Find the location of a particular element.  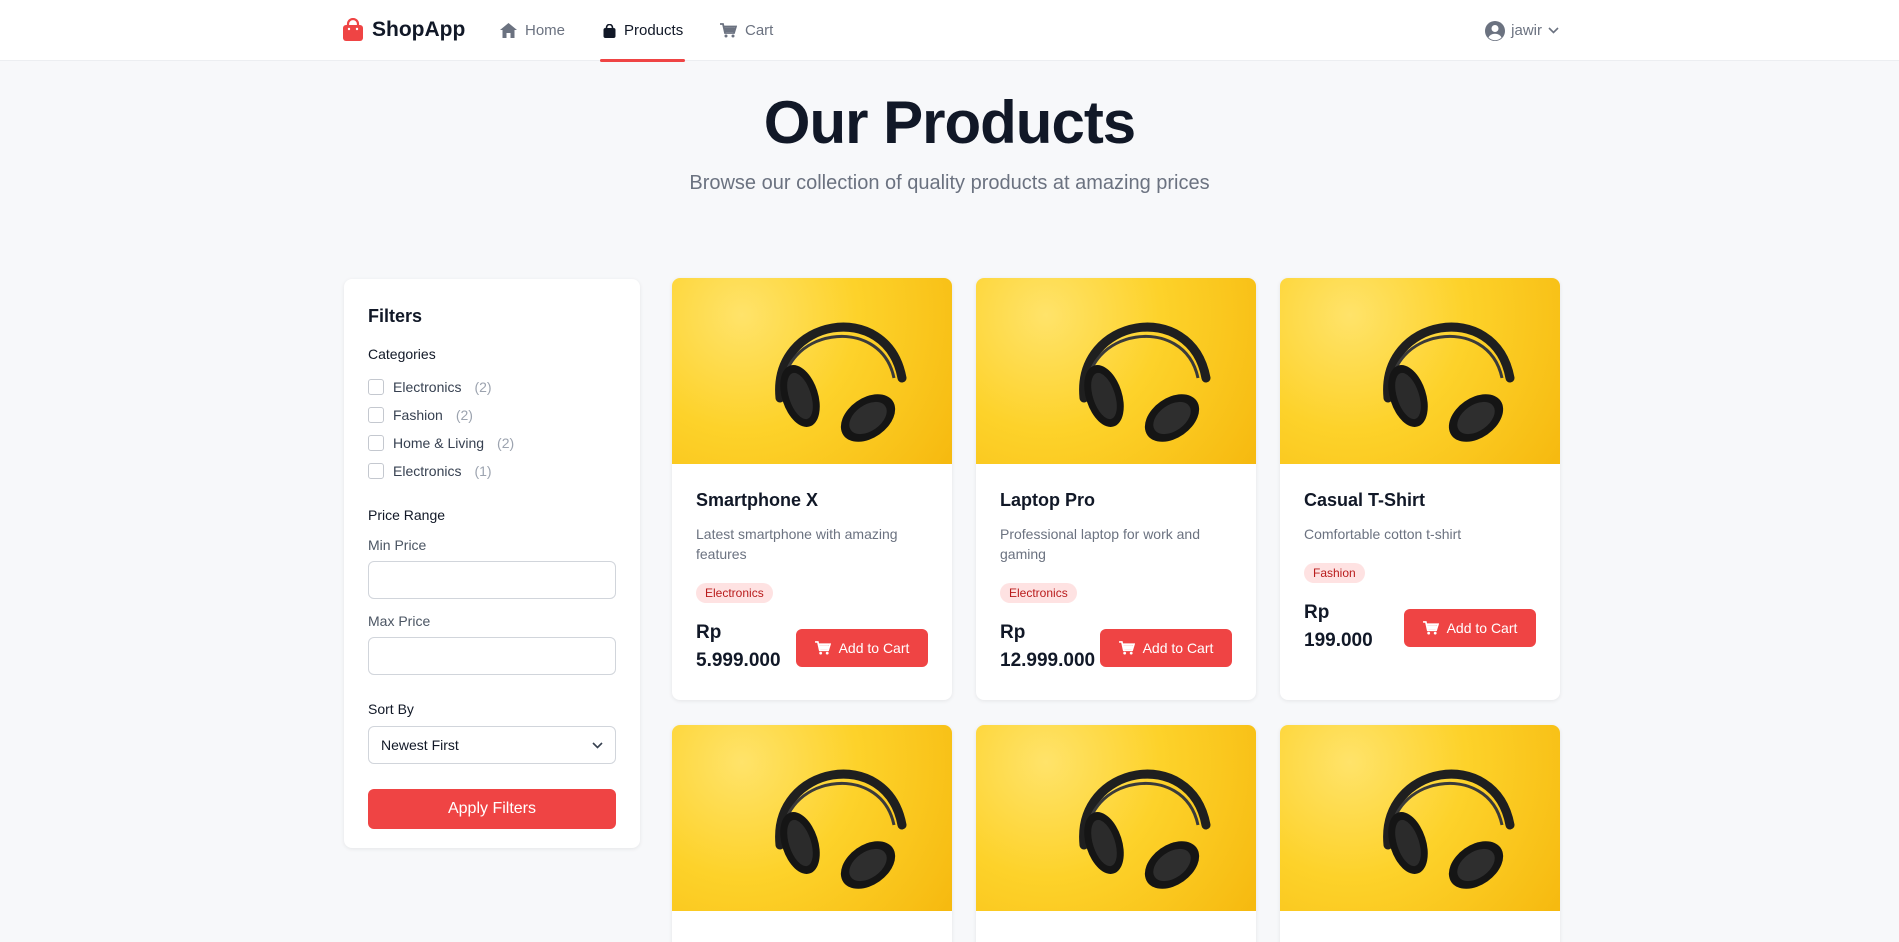

max-price-label: Max Price is located at coordinates (399, 621).